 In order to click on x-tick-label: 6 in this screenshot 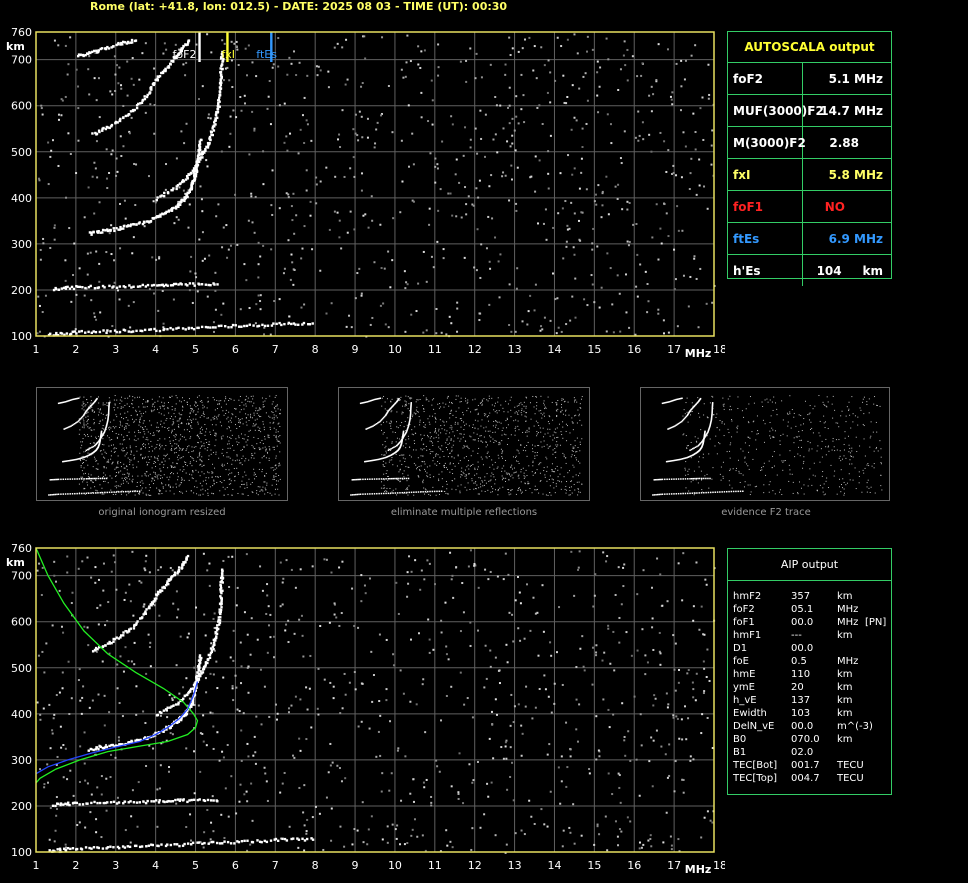, I will do `click(235, 349)`.